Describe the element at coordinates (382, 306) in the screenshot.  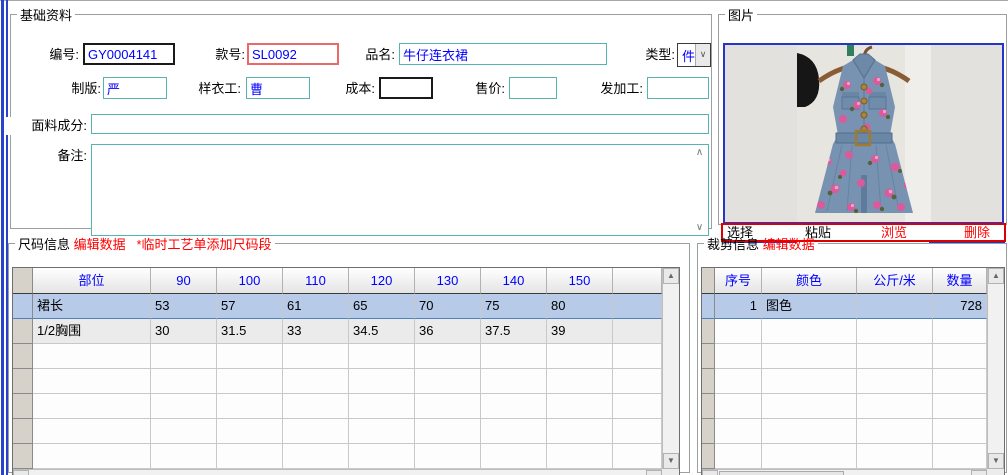
I see `table-cell: 65` at that location.